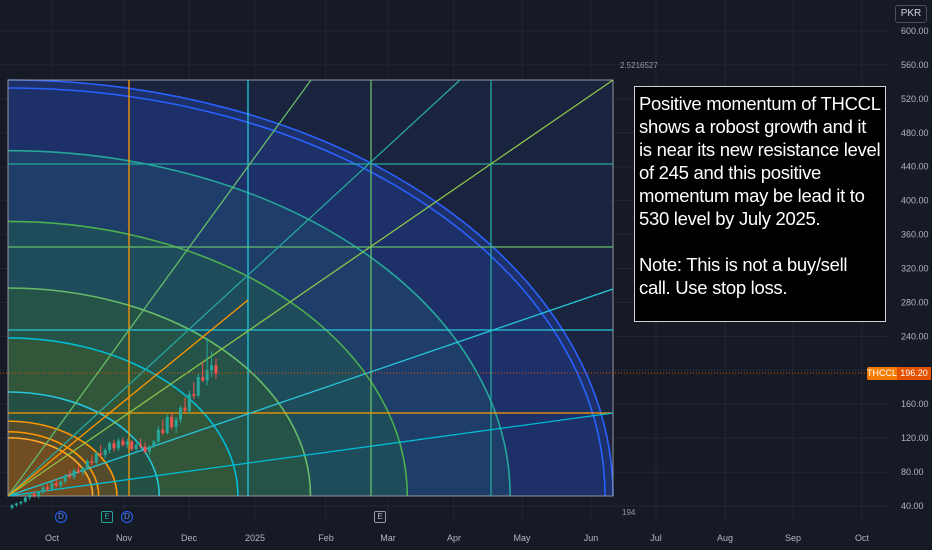  What do you see at coordinates (639, 65) in the screenshot?
I see `gann-level-label-top: 2.5216527` at bounding box center [639, 65].